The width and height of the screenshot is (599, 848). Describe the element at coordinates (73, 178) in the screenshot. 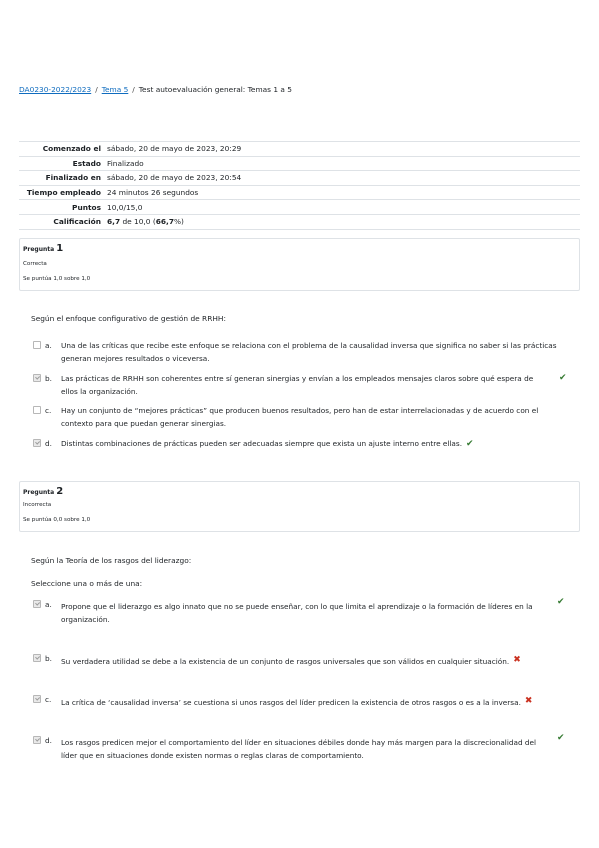

I see `summary-label: Finalizado en` at that location.